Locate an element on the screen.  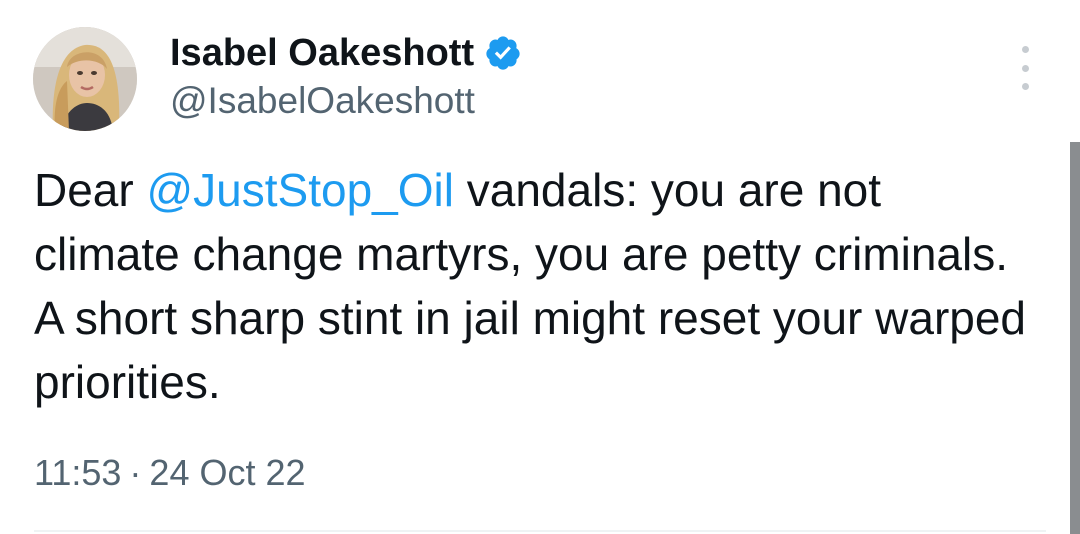
more-options-button is located at coordinates (1025, 68).